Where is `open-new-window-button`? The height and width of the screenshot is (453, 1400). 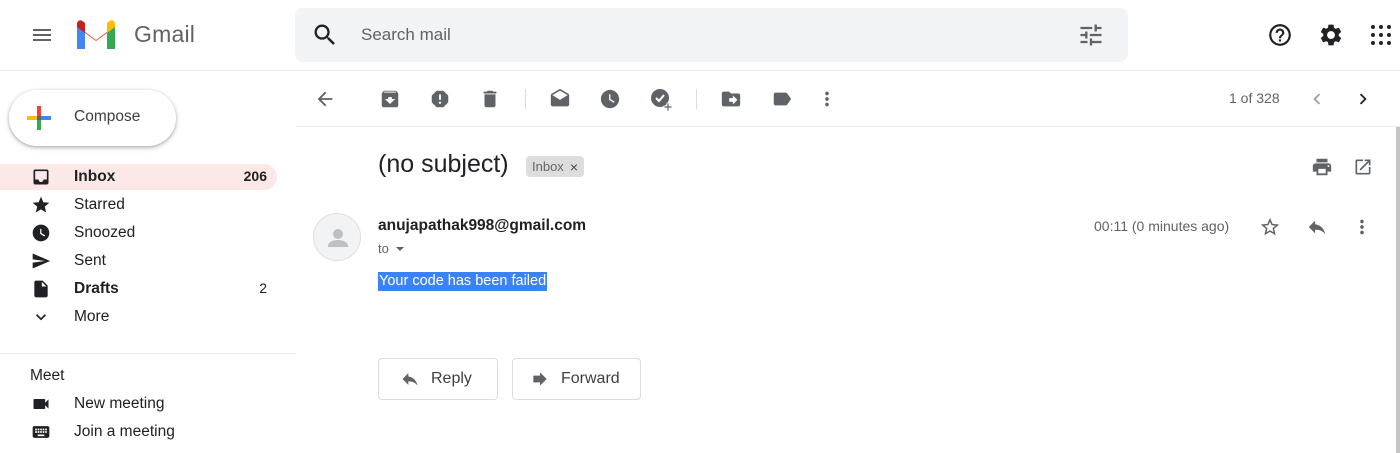 open-new-window-button is located at coordinates (1363, 167).